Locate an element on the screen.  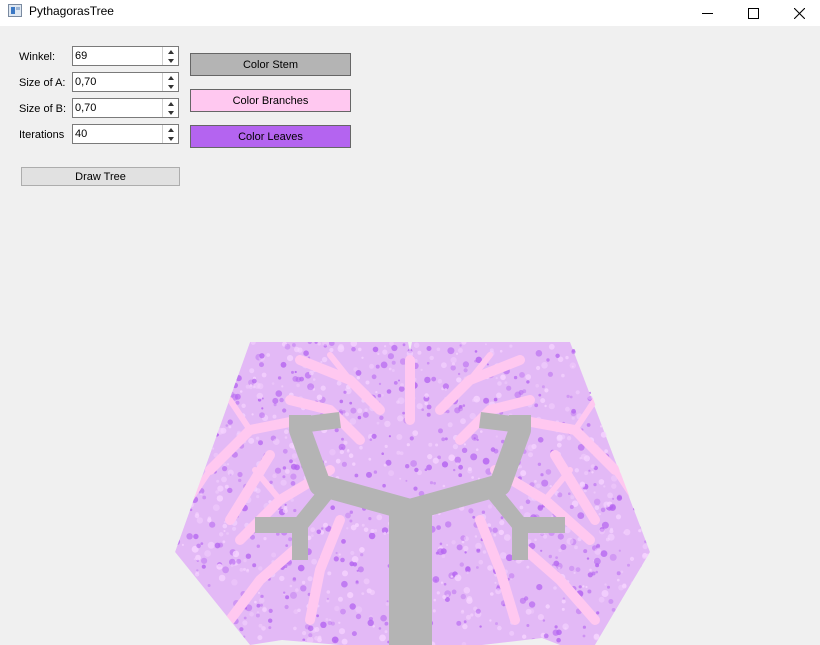
size-a-value: 0,70 is located at coordinates (85, 82).